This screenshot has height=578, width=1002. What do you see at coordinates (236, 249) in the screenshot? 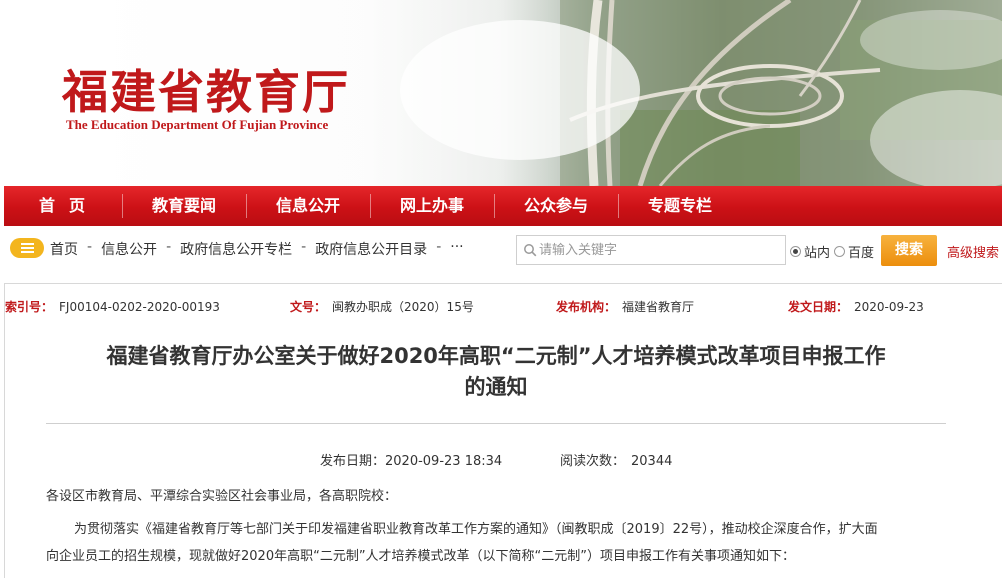
I see `breadcrumb-item-gov-info-column: 政府信息公开专栏` at bounding box center [236, 249].